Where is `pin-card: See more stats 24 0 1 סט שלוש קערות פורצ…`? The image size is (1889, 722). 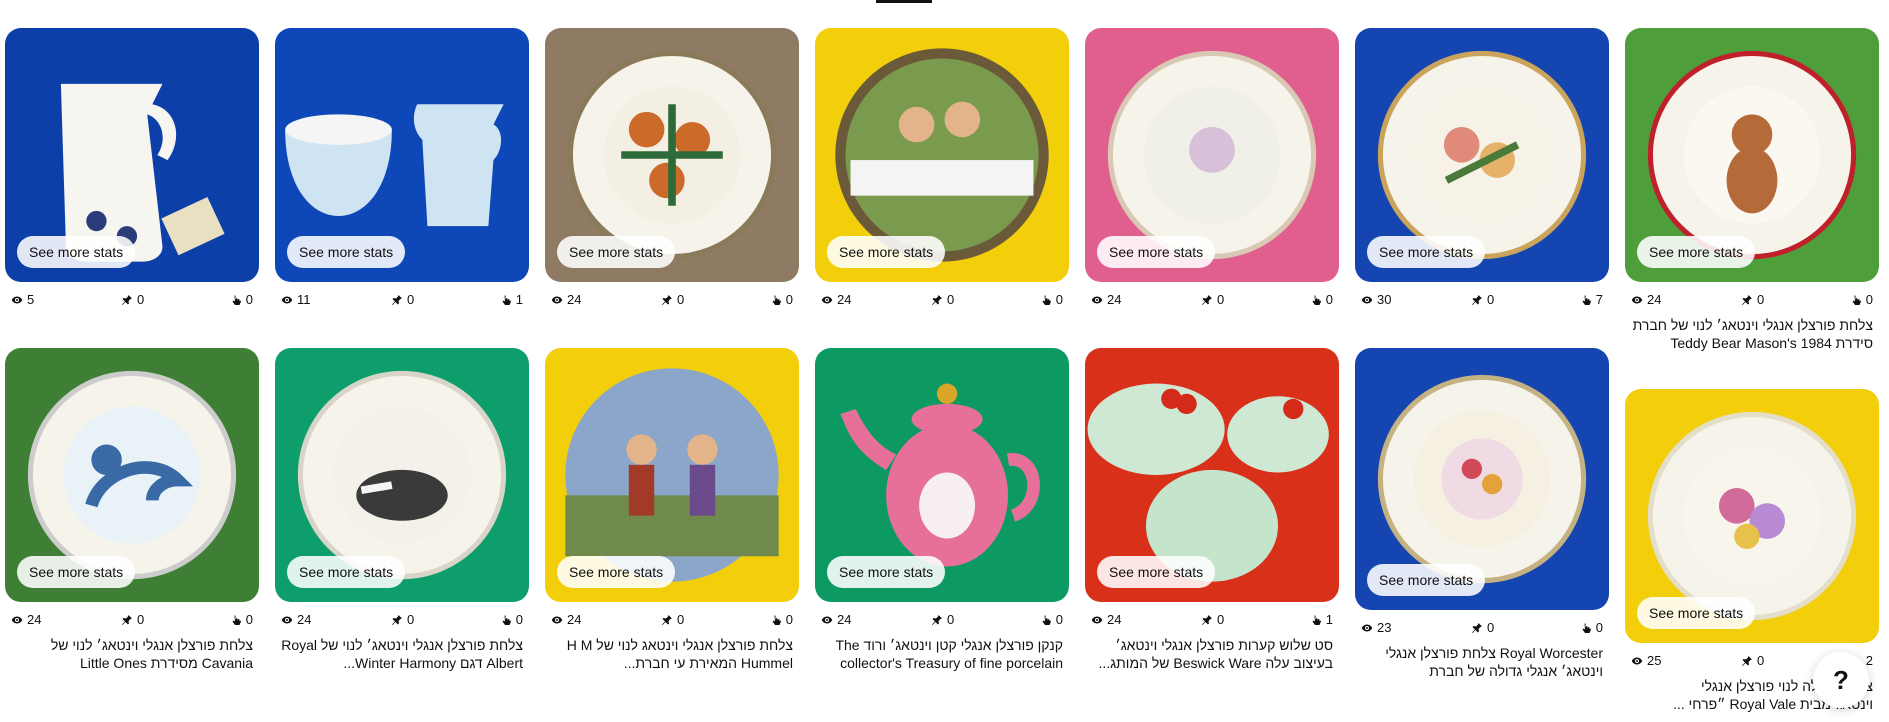 pin-card: See more stats 24 0 1 סט שלוש קערות פורצ… is located at coordinates (1212, 510).